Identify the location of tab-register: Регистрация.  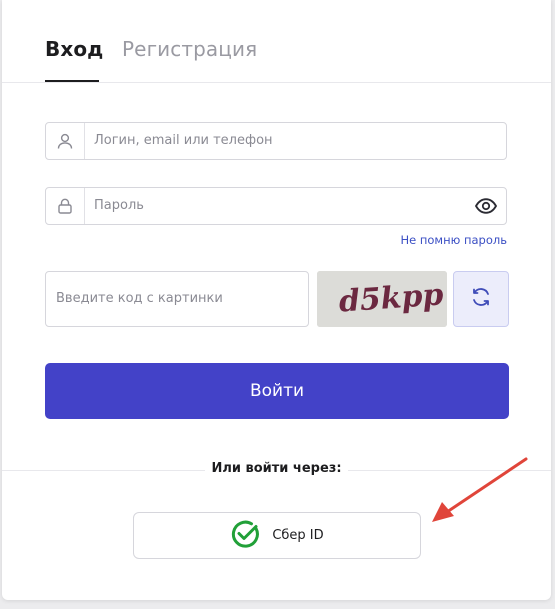
(189, 49).